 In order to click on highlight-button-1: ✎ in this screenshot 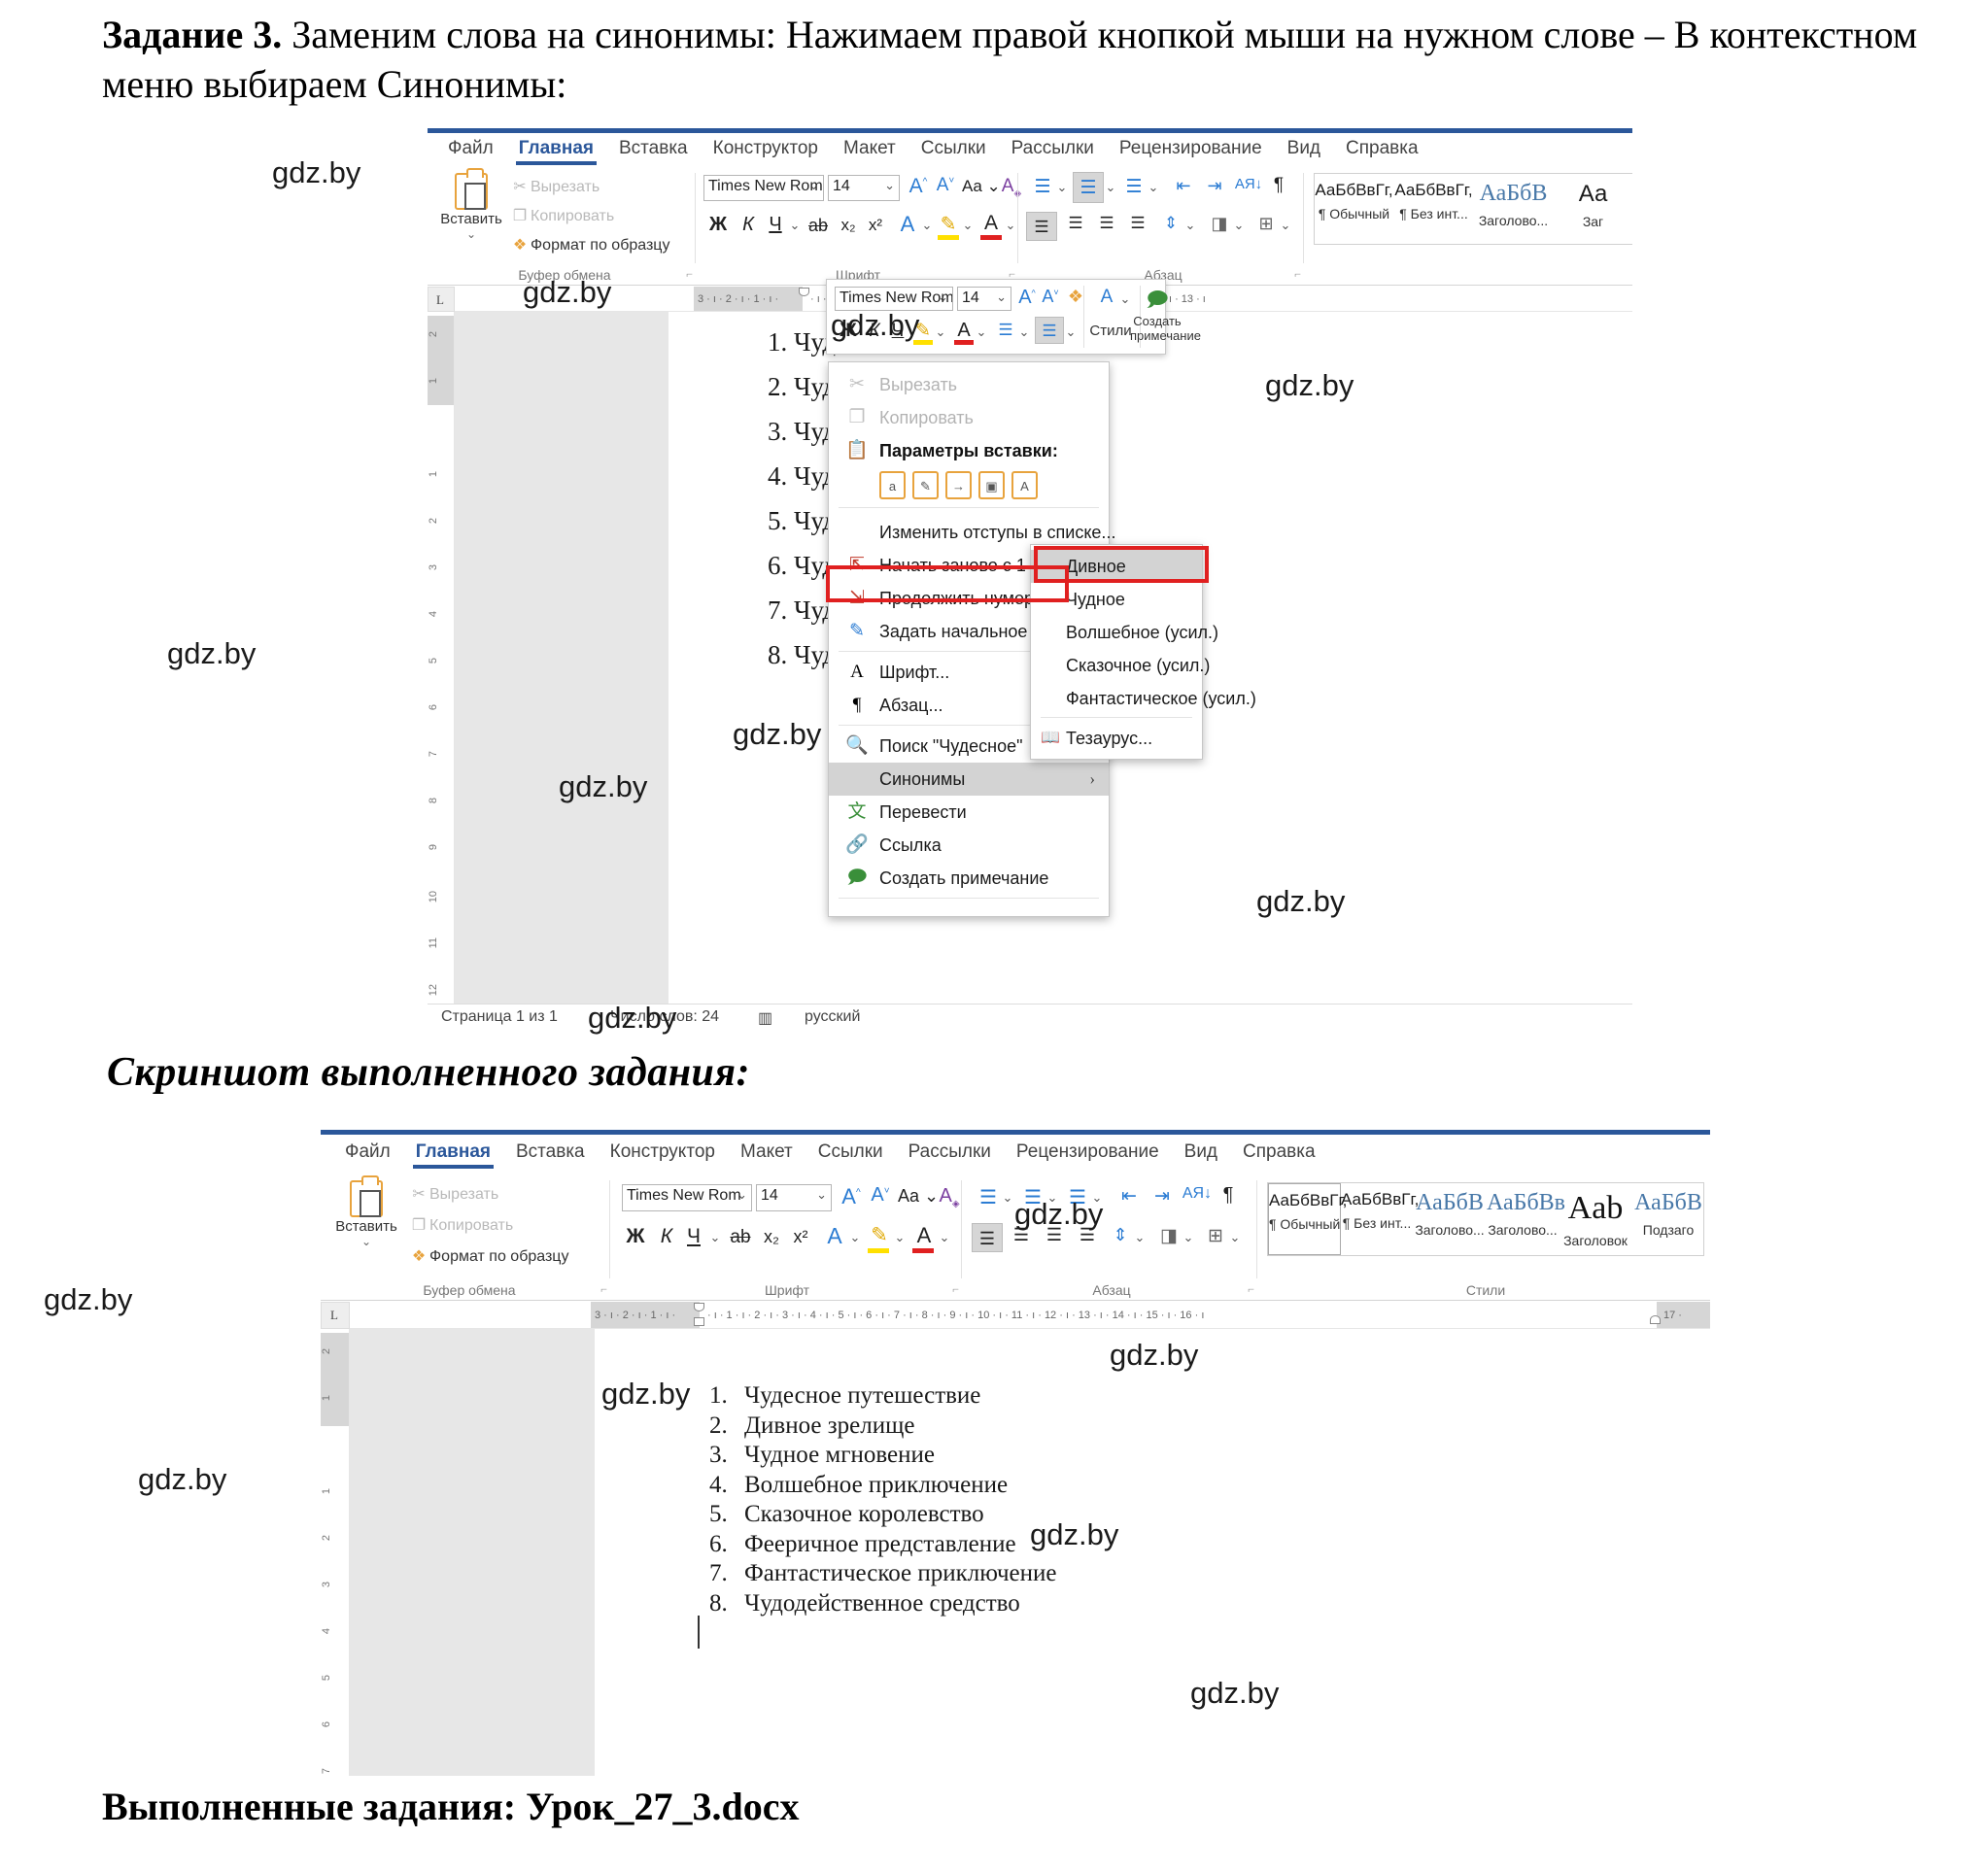, I will do `click(948, 224)`.